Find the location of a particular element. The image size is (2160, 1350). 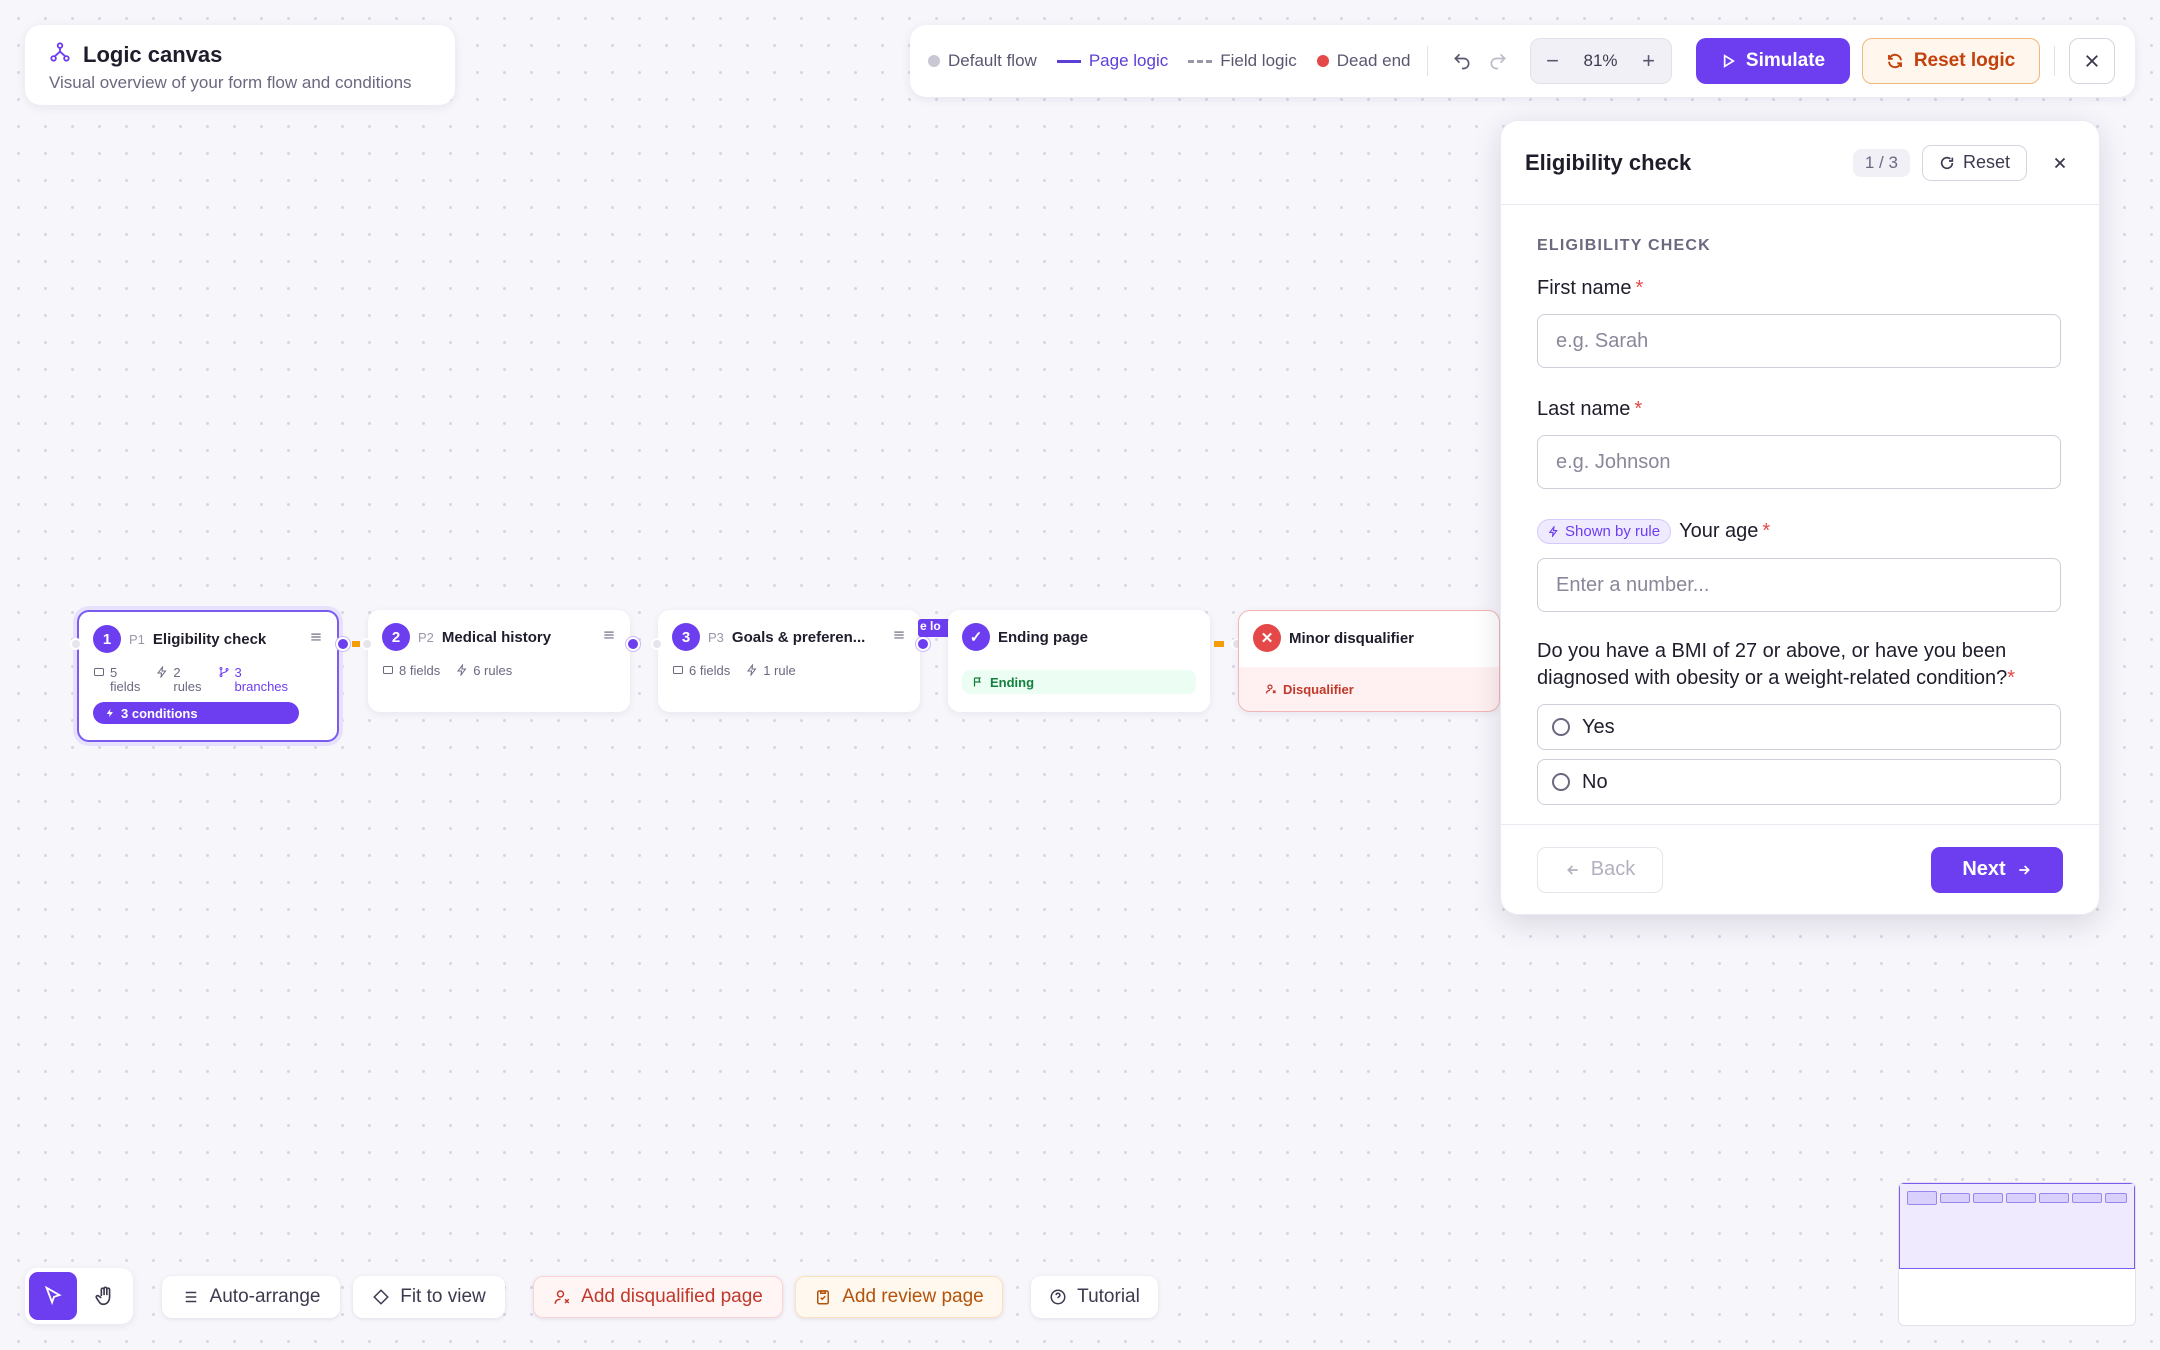

radio-circle is located at coordinates (1561, 727).